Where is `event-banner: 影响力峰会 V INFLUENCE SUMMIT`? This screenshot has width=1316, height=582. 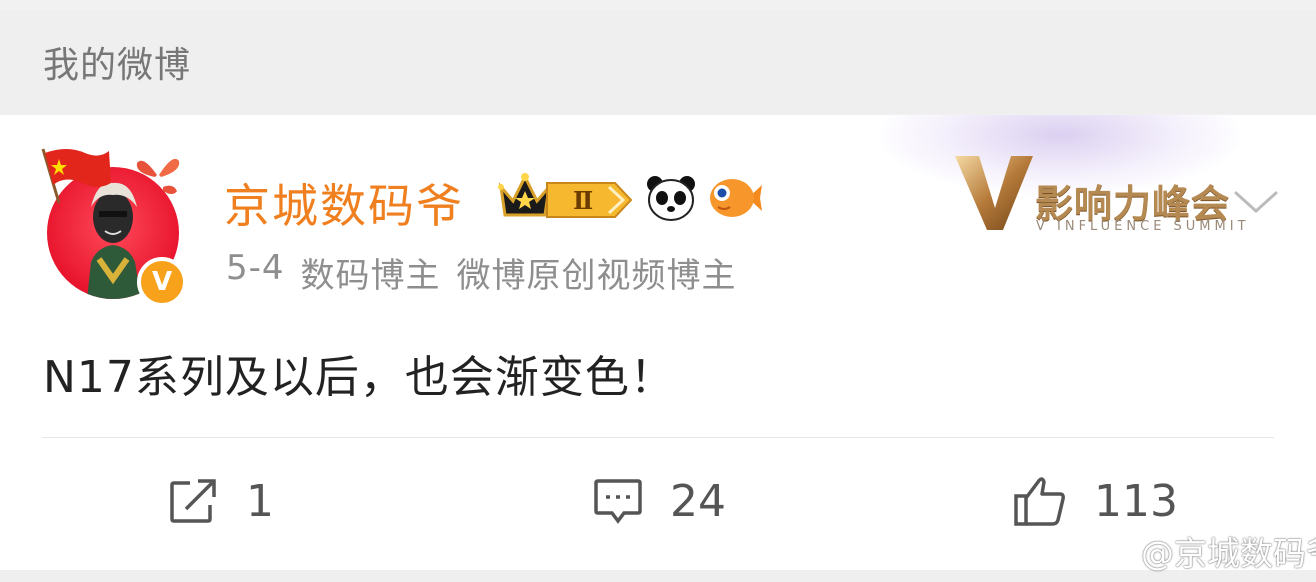
event-banner: 影响力峰会 V INFLUENCE SUMMIT is located at coordinates (1060, 190).